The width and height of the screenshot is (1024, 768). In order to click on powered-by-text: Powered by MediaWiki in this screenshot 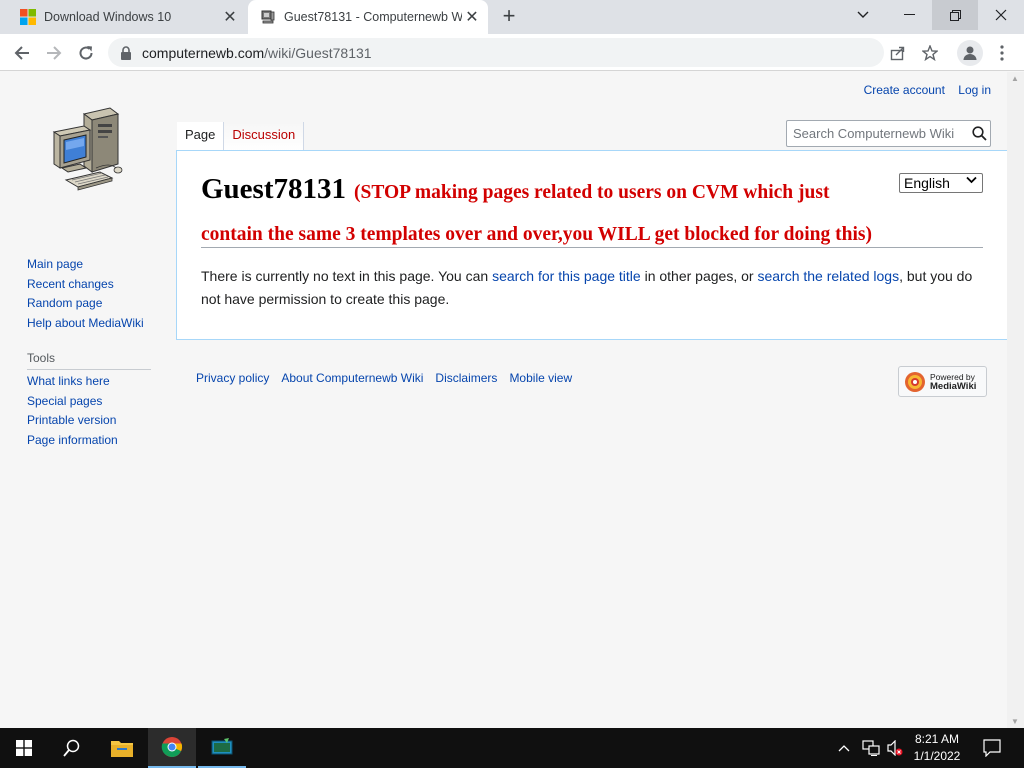, I will do `click(953, 382)`.